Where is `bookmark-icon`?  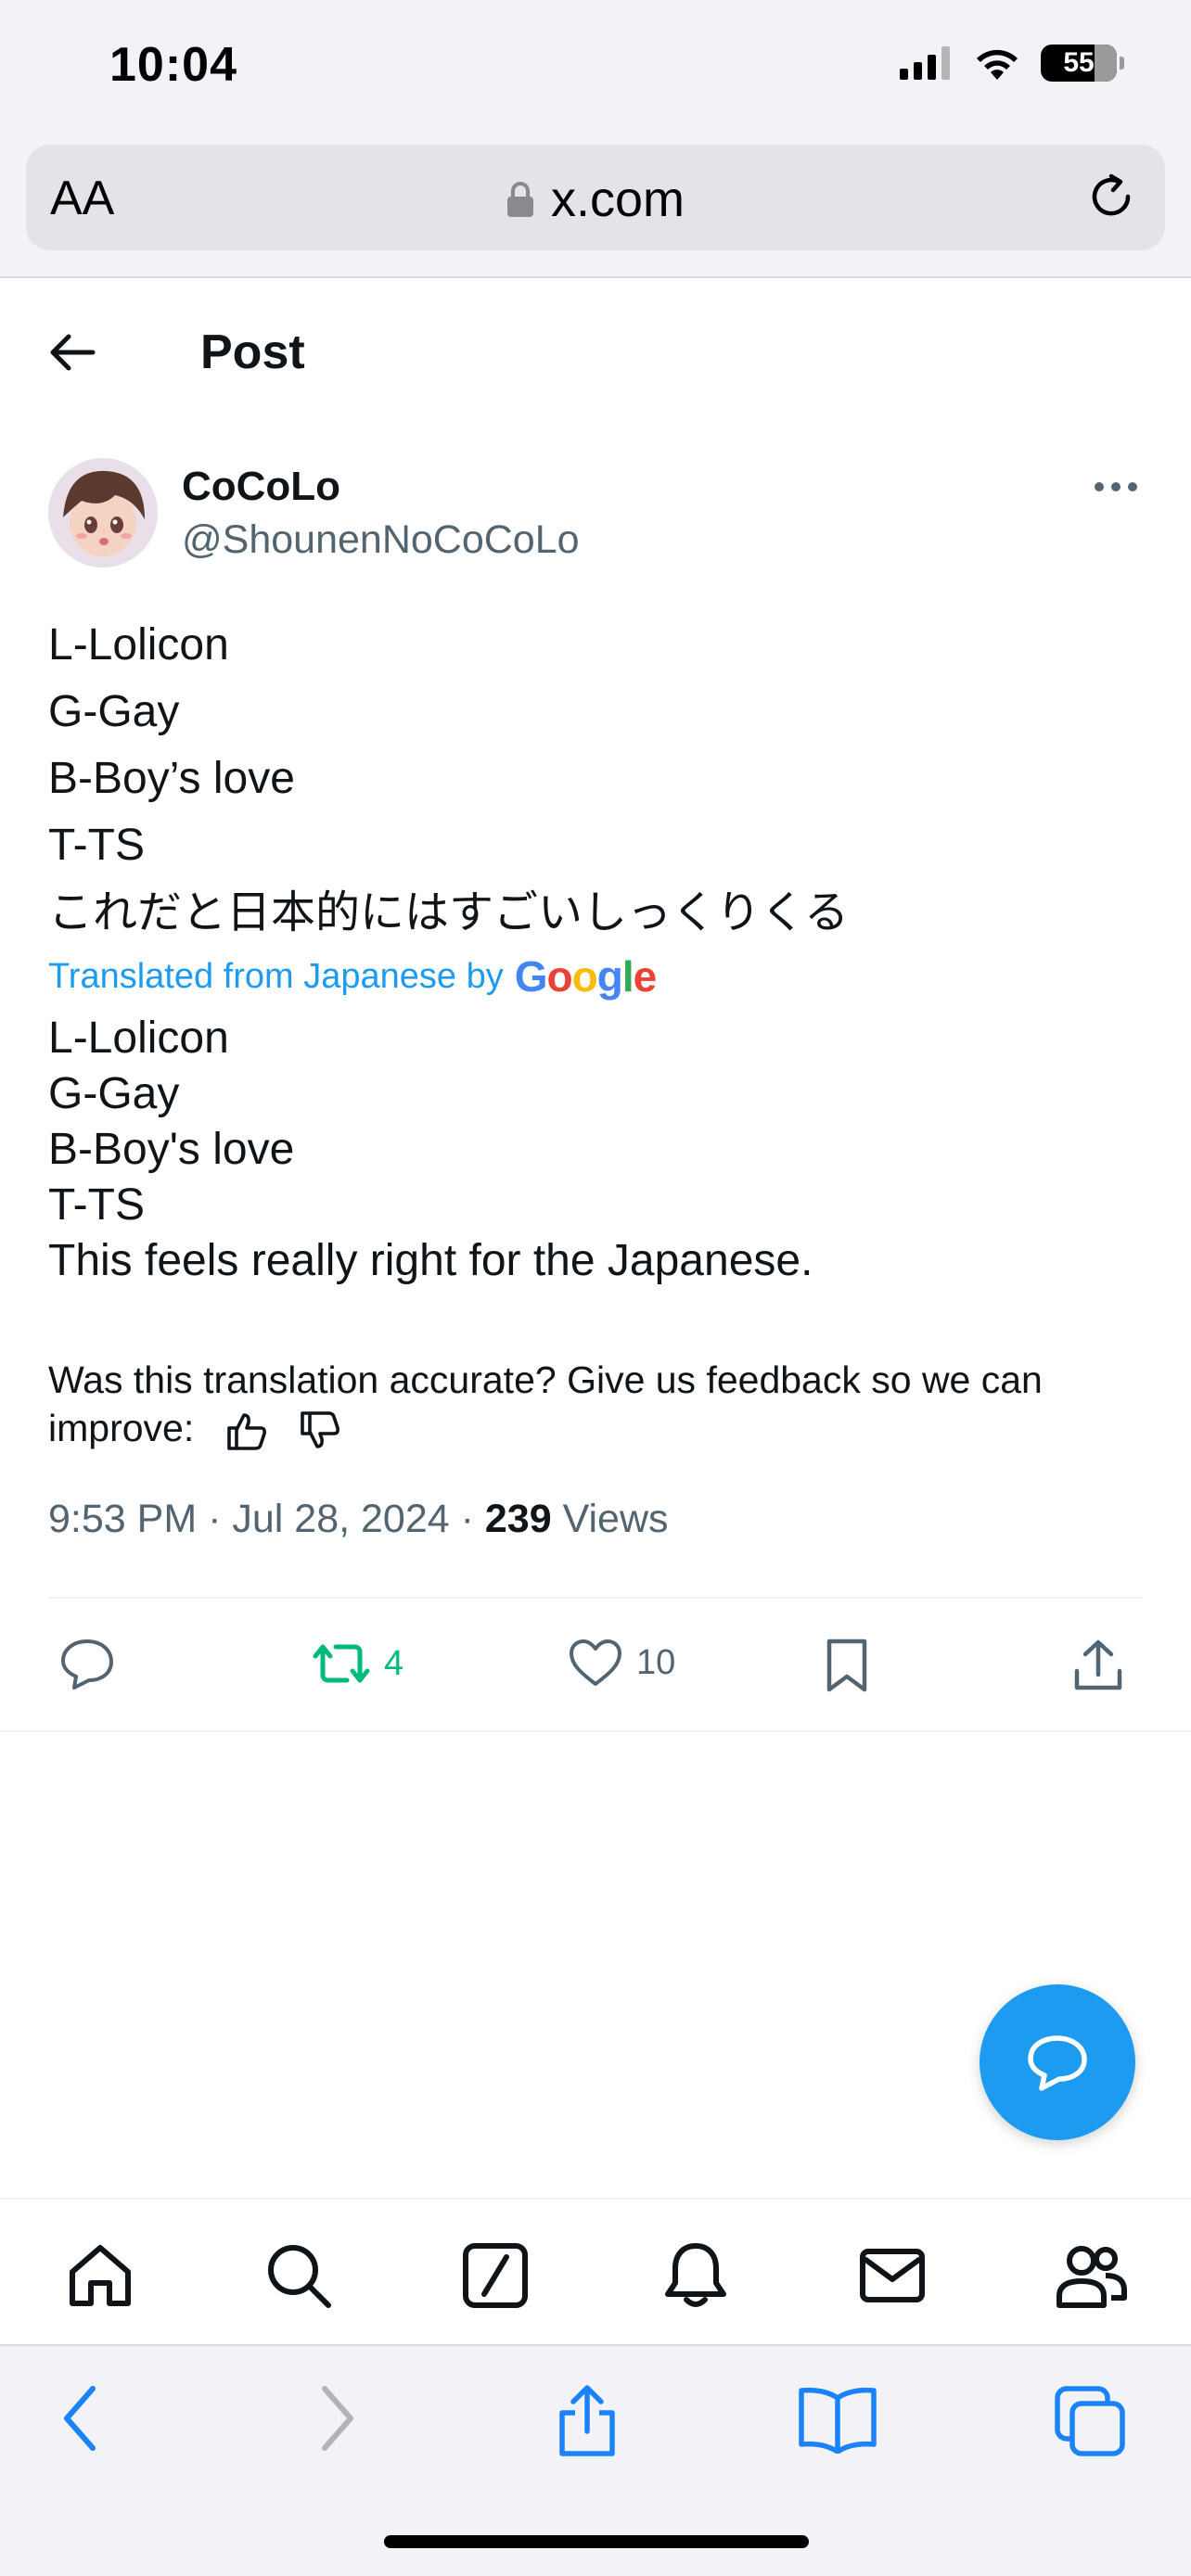
bookmark-icon is located at coordinates (846, 1666).